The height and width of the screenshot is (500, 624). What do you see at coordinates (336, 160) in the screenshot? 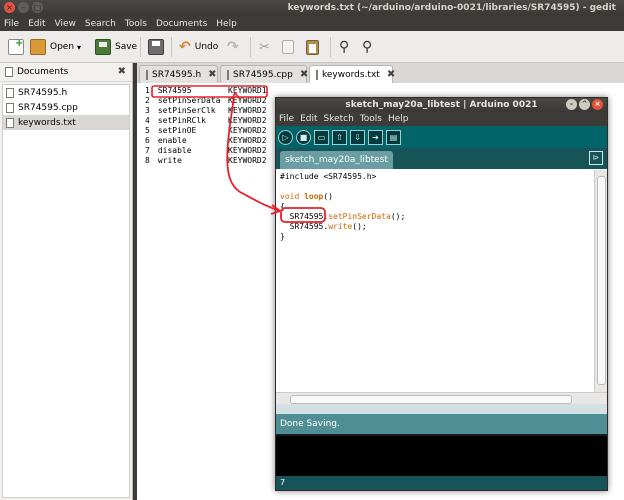
I see `tab-sketch: sketch_may20a_libtest` at bounding box center [336, 160].